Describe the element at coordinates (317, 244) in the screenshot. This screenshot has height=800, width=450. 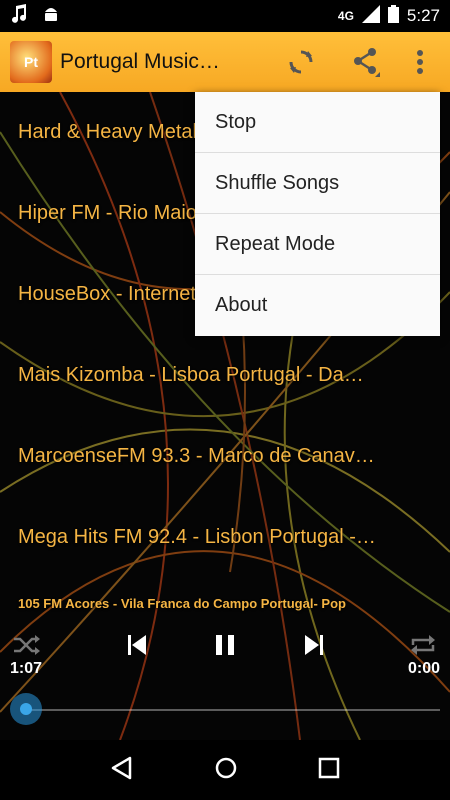
I see `menu-item-repeat-mode: Repeat Mode` at that location.